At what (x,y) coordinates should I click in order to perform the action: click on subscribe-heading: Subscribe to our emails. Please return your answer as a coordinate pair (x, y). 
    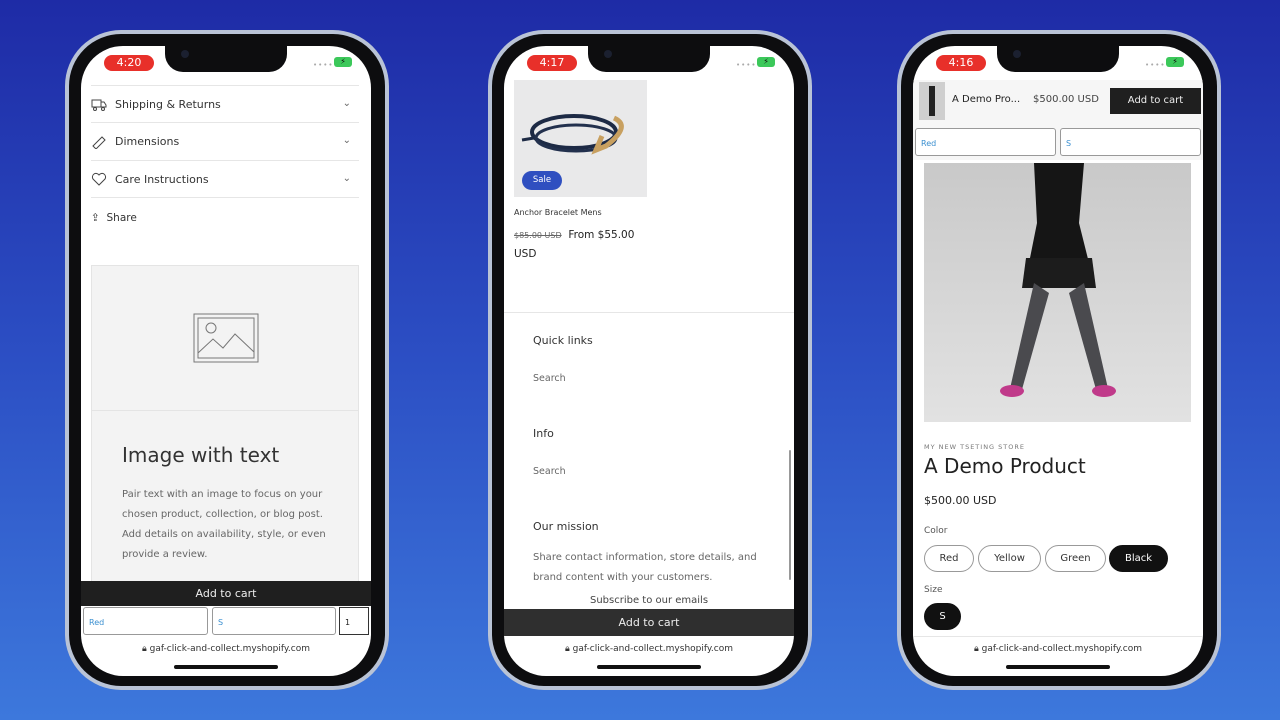
    Looking at the image, I should click on (649, 600).